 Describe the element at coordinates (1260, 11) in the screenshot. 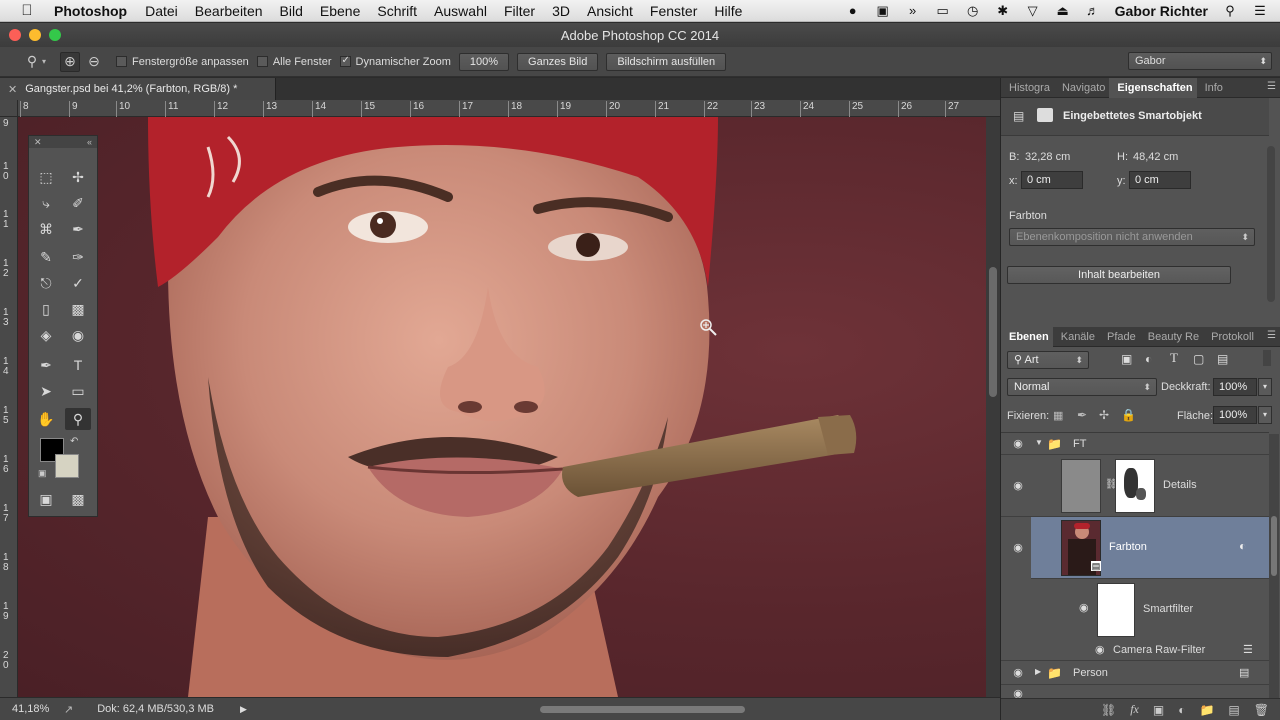

I see `notification-center-icon: ☰` at that location.